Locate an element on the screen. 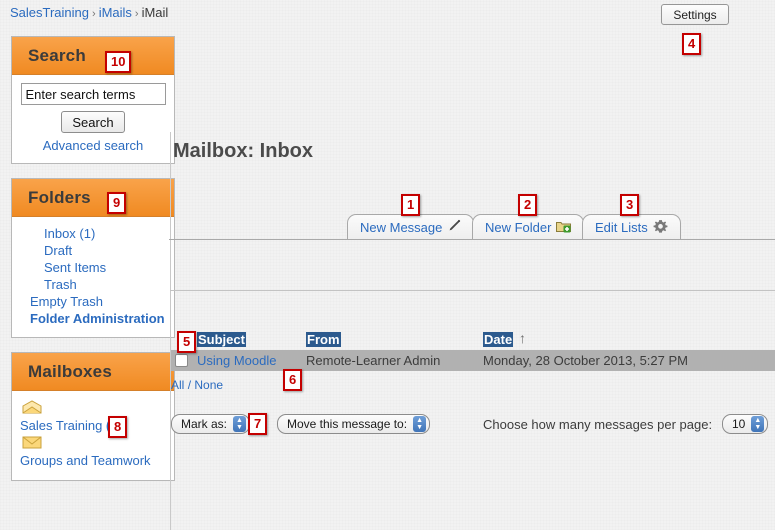  breadcrumb: SalesTraining › iMails › iMail is located at coordinates (89, 12).